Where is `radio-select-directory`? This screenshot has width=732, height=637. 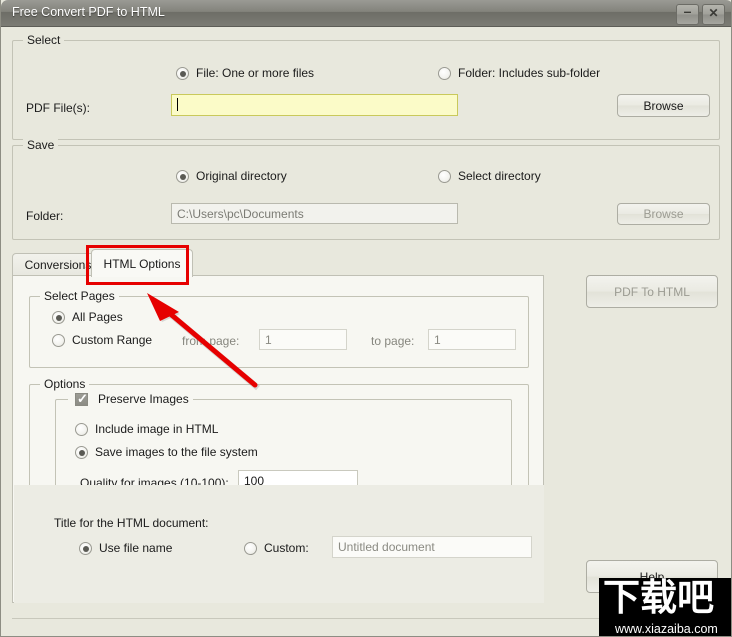
radio-select-directory is located at coordinates (444, 176).